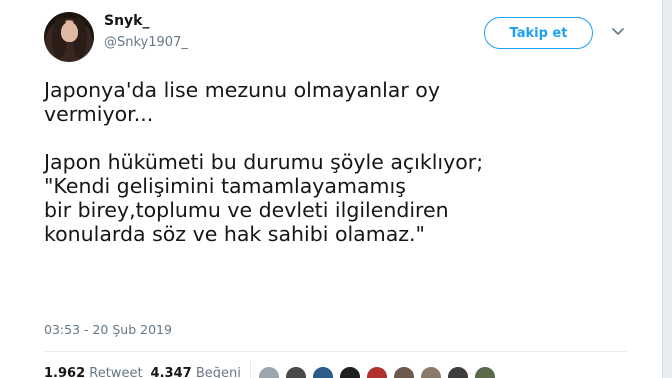  Describe the element at coordinates (146, 42) in the screenshot. I see `user-handle: @Snky1907_` at that location.